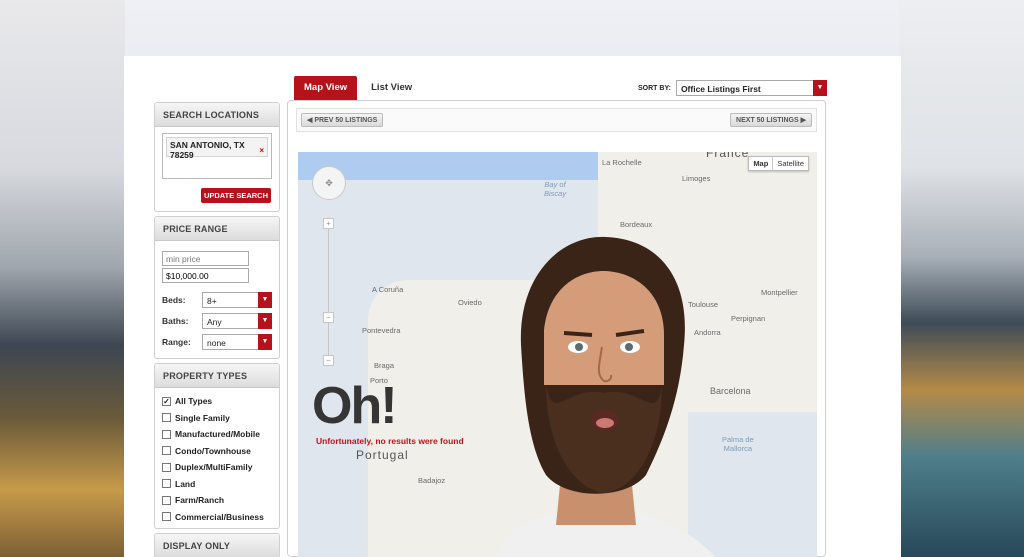  I want to click on checkbox: ✓, so click(166, 401).